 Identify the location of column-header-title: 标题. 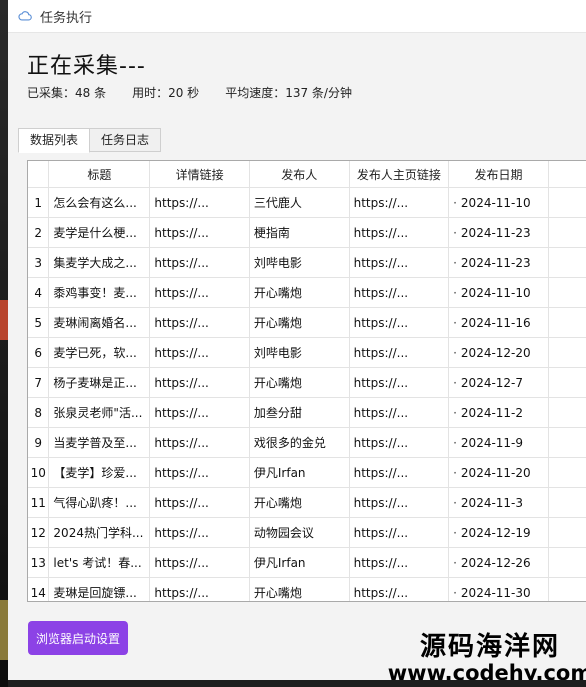
(99, 174).